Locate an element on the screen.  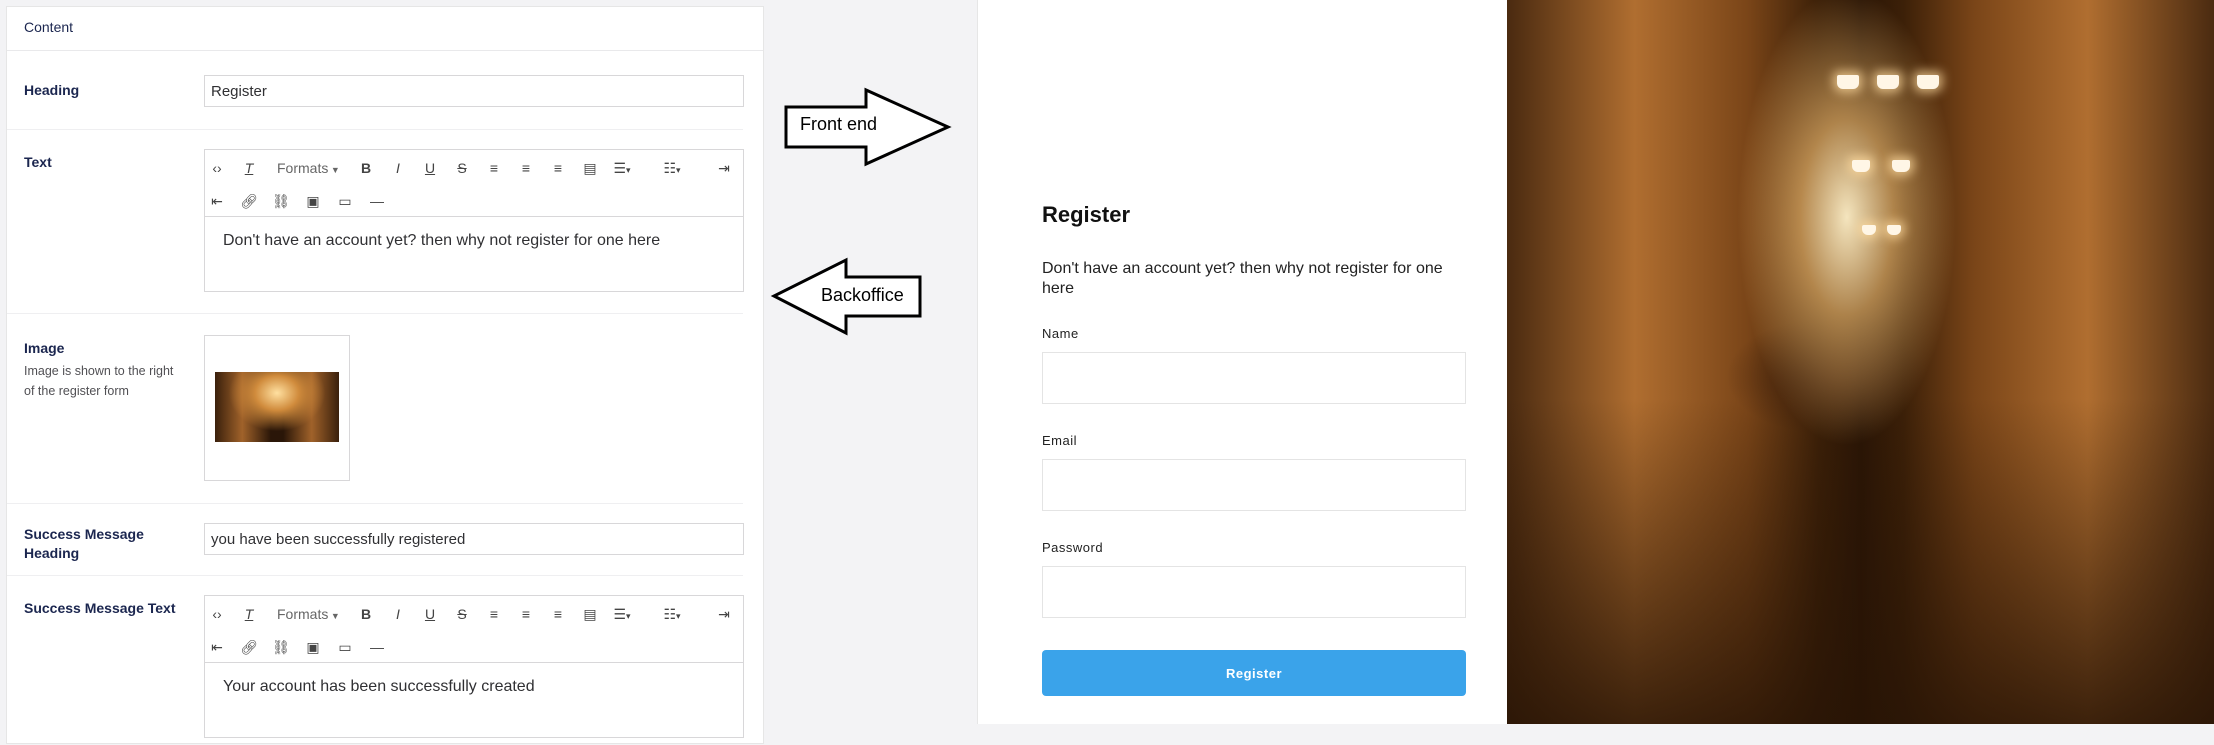
content-group-header: Content is located at coordinates (385, 29).